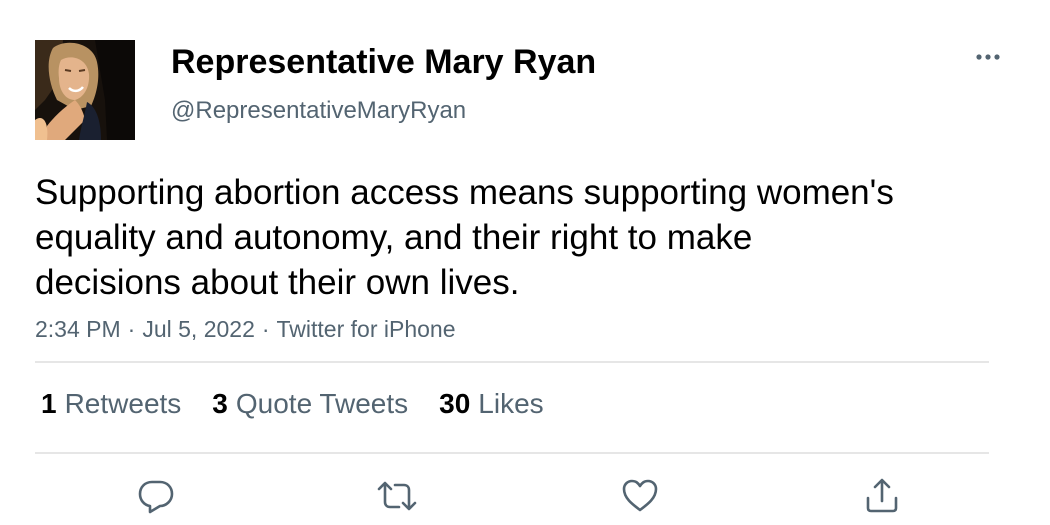  I want to click on share-button, so click(882, 496).